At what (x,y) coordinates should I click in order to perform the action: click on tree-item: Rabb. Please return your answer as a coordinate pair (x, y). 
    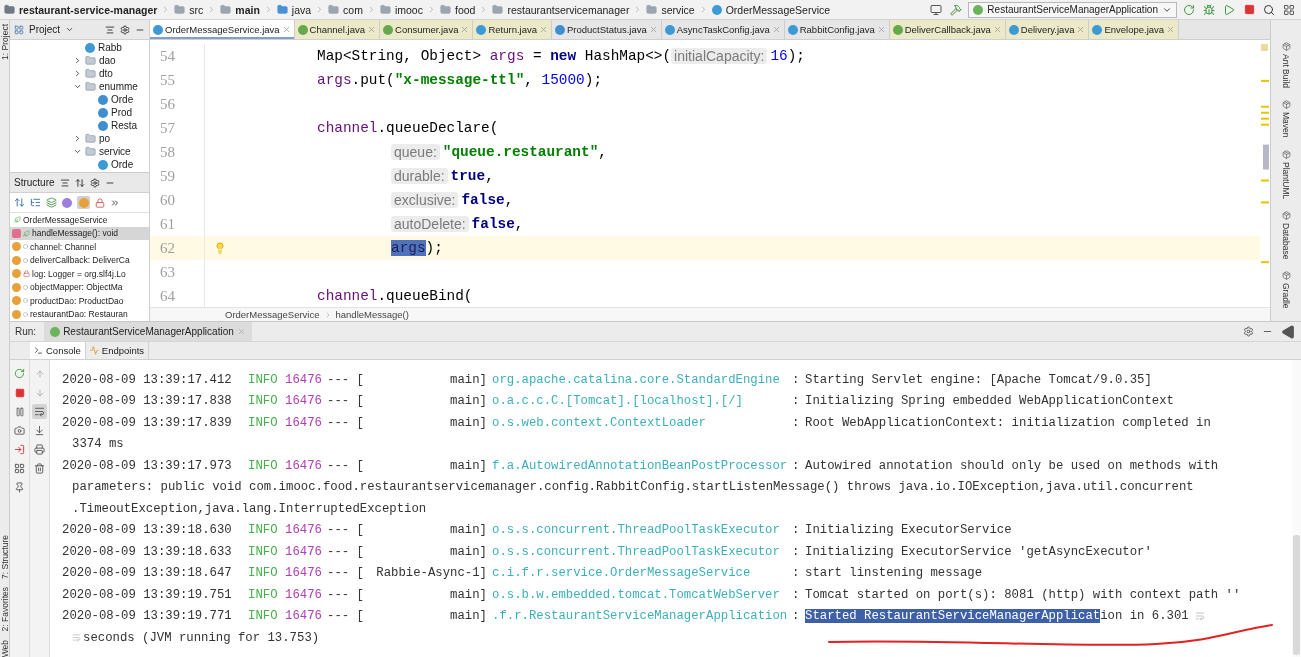
    Looking at the image, I should click on (79, 47).